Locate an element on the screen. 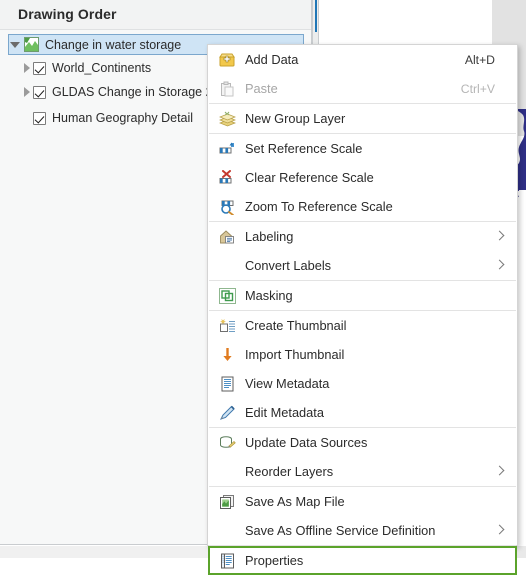 Image resolution: width=526 pixels, height=575 pixels. menu-item-label: Zoom To Reference Scale is located at coordinates (319, 206).